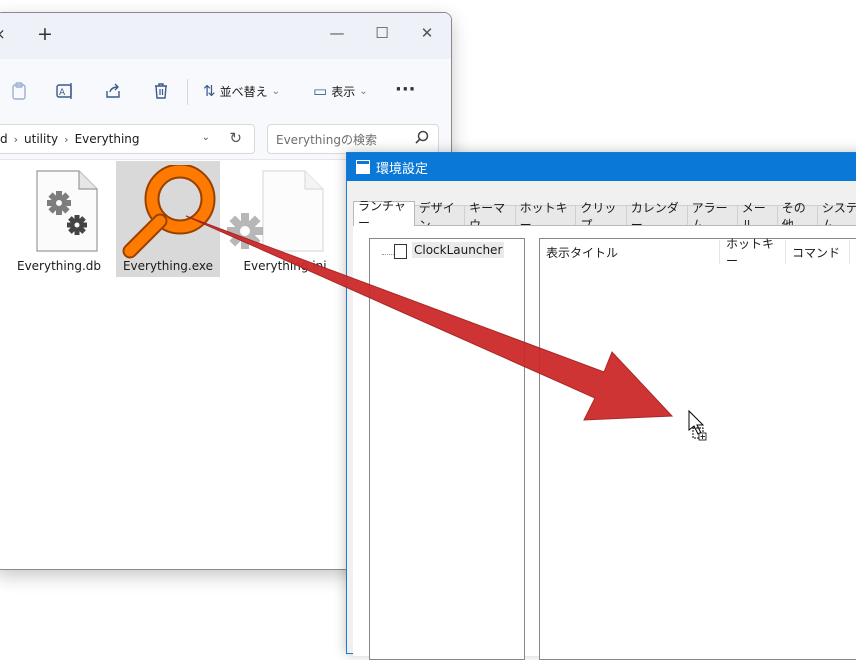 This screenshot has height=660, width=856. Describe the element at coordinates (712, 216) in the screenshot. I see `tab-alarm: アラーム` at that location.